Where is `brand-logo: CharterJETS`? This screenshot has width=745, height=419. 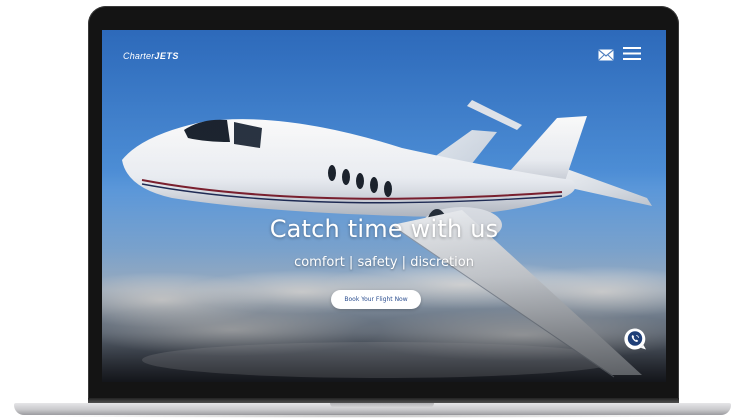
brand-logo: CharterJETS is located at coordinates (151, 56).